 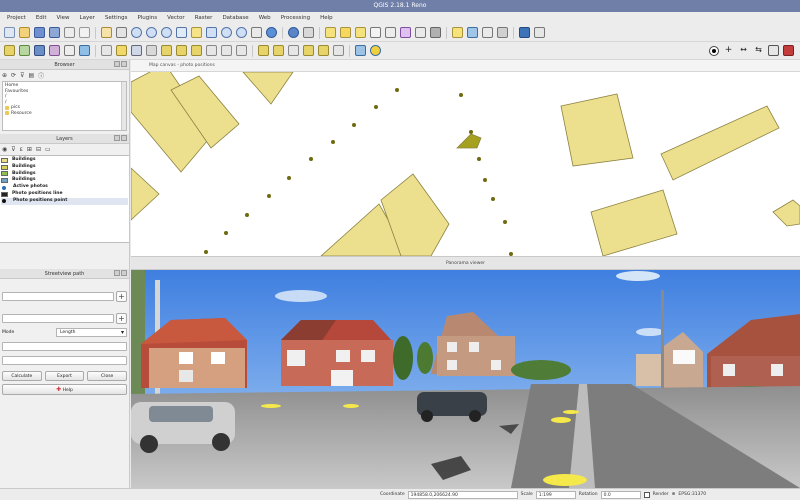 I want to click on zoom-layer-icon, so click(x=211, y=32).